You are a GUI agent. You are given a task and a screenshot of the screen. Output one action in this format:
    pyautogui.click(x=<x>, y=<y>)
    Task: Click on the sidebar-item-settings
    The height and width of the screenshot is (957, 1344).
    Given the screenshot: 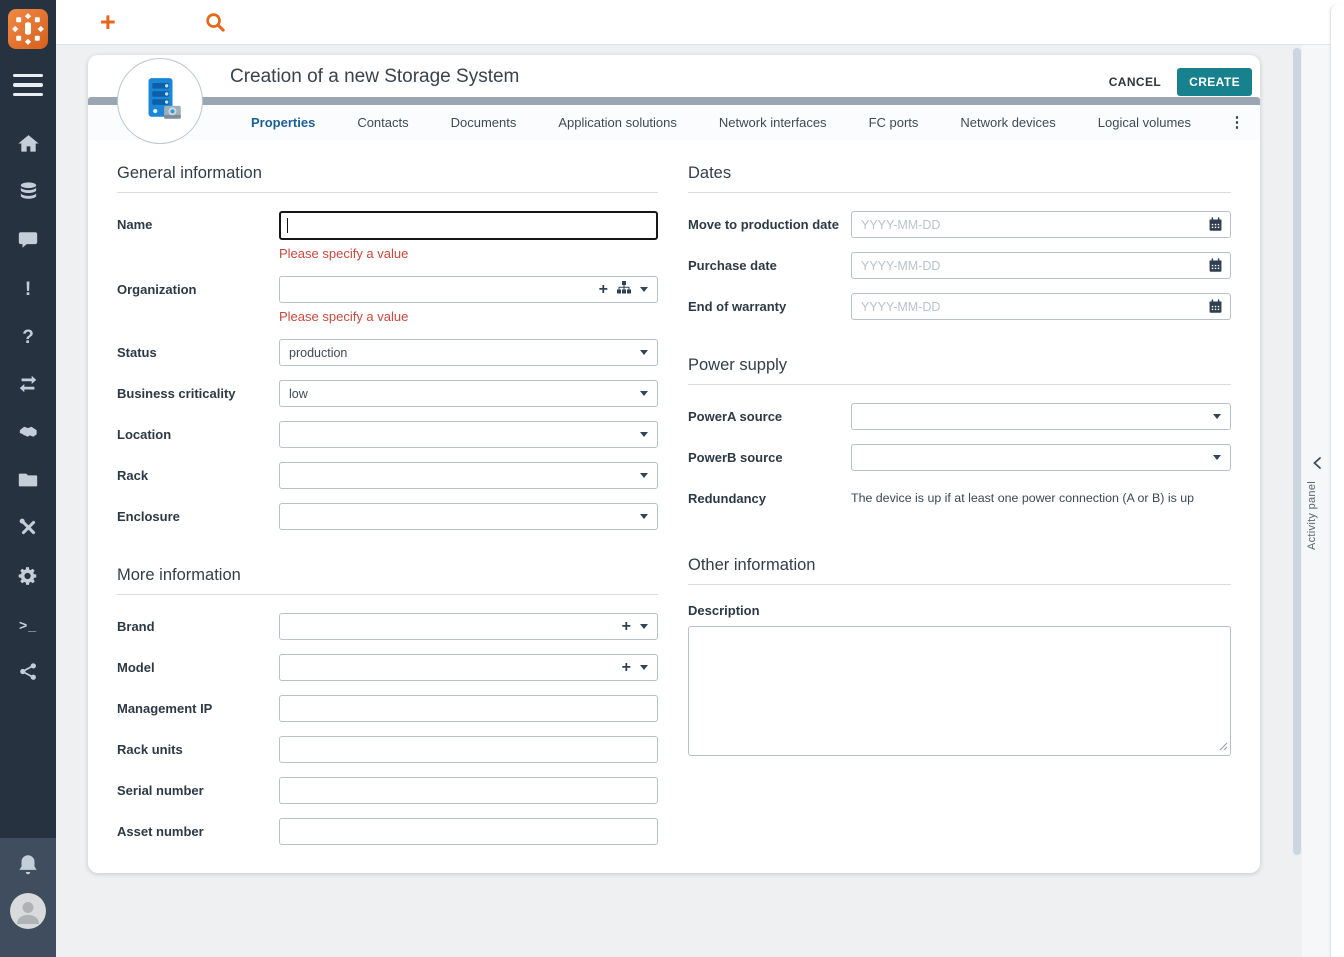 What is the action you would take?
    pyautogui.click(x=28, y=577)
    